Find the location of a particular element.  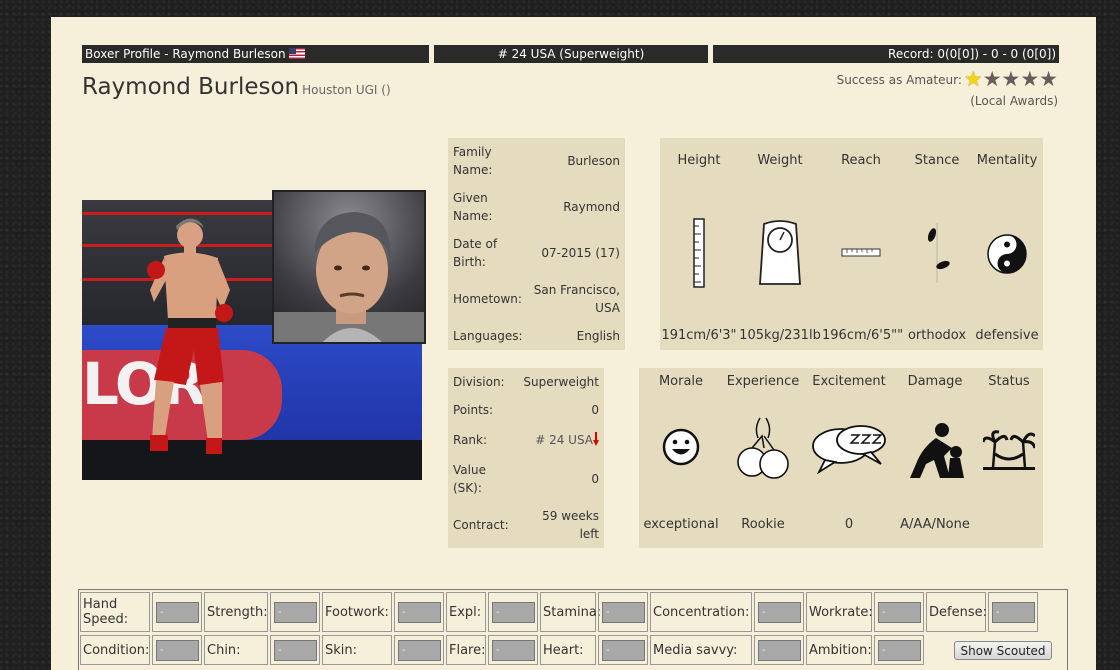

scout-label-1-0: Condition: is located at coordinates (115, 650).